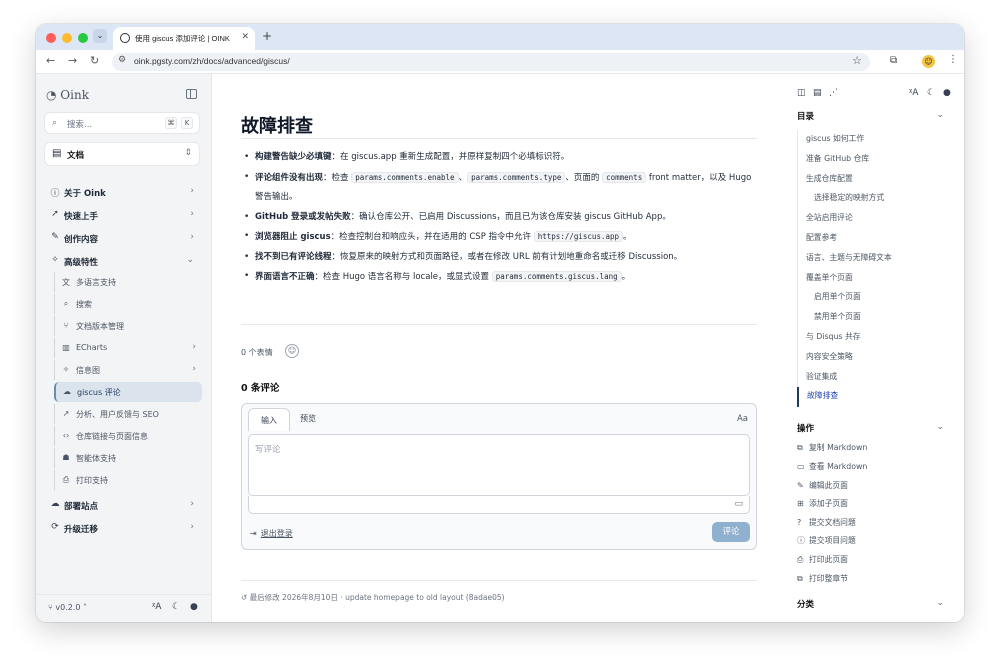 The width and height of the screenshot is (1000, 668). I want to click on sidebar-item-label: 部署站点, so click(81, 507).